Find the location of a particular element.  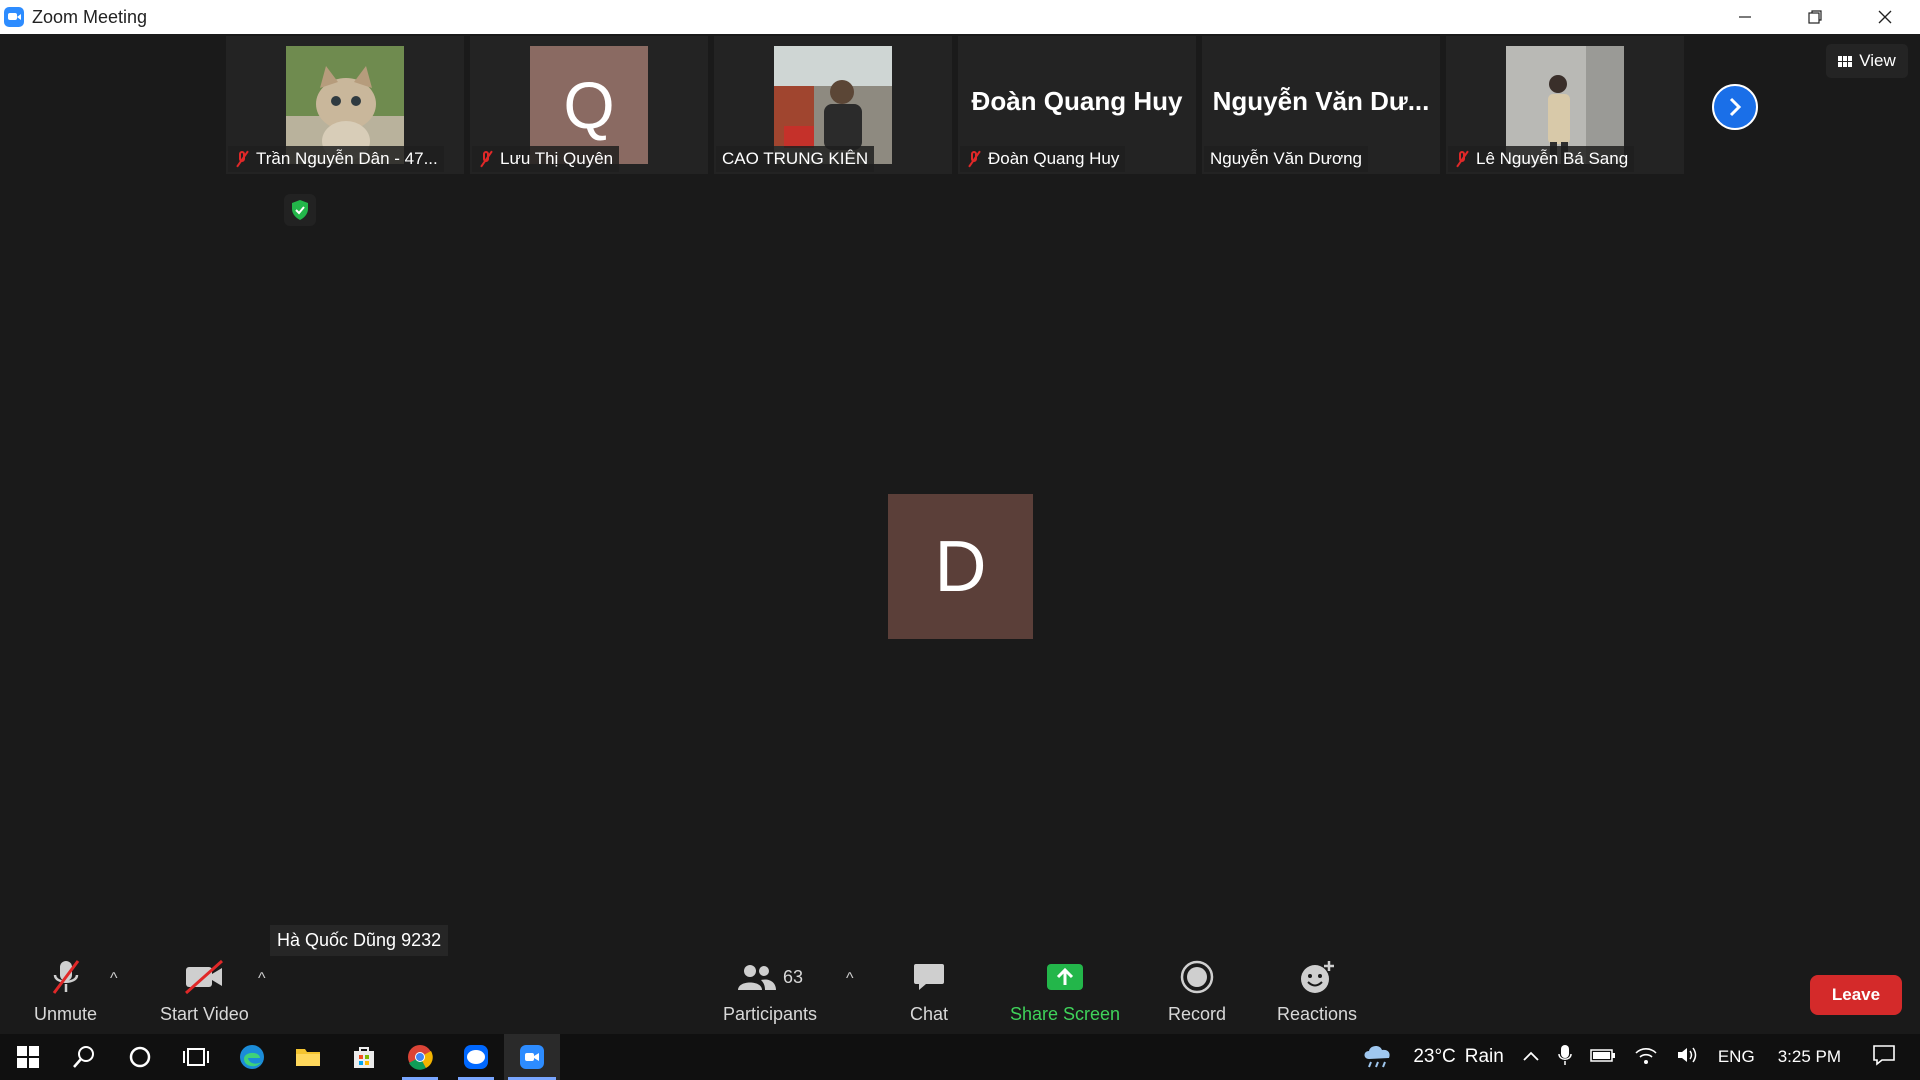

participants-label: Participants is located at coordinates (770, 1014).